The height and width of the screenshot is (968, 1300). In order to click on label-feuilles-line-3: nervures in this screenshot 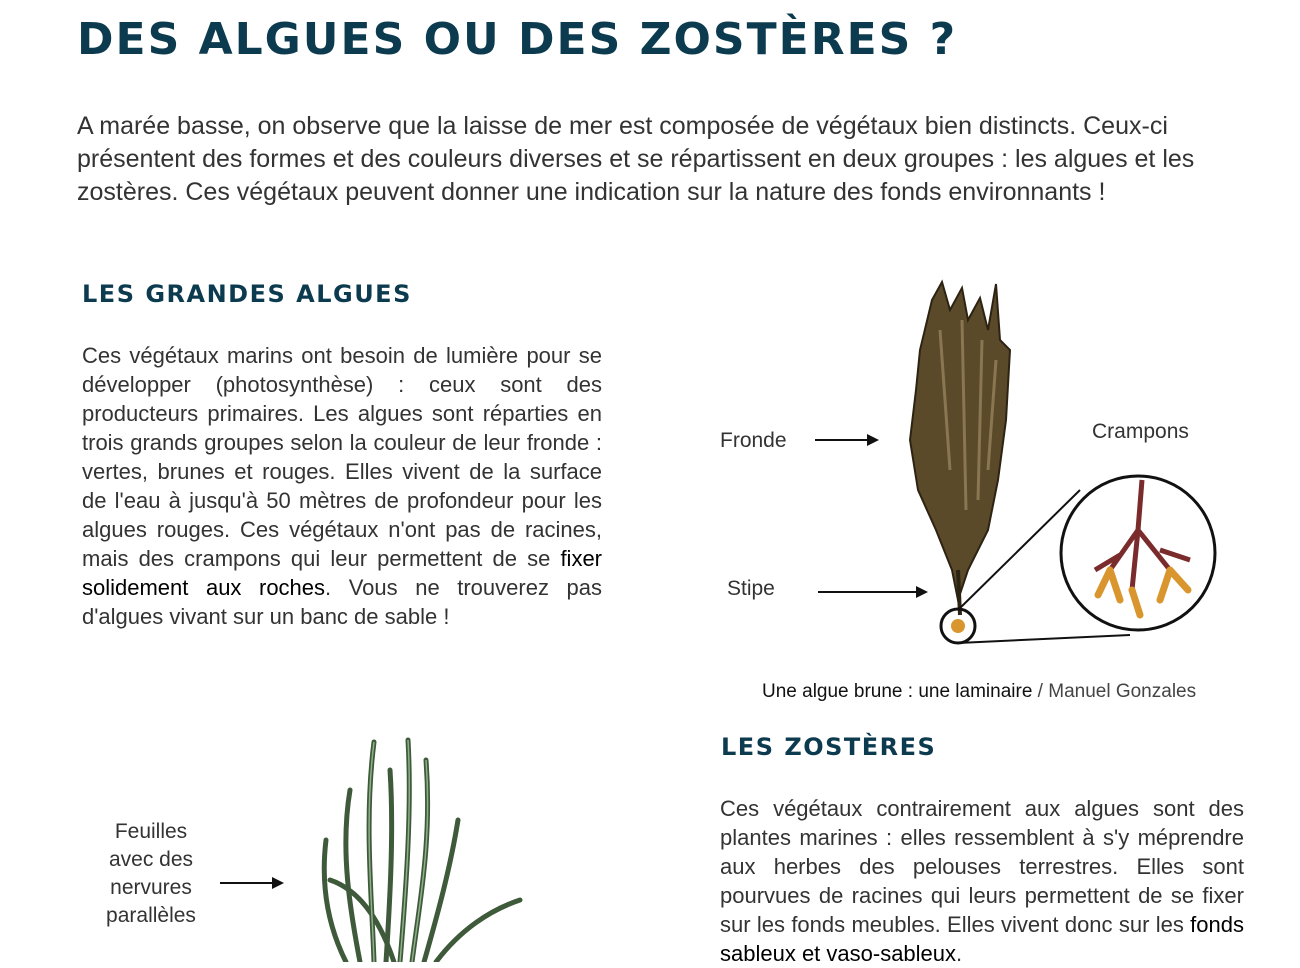, I will do `click(151, 887)`.